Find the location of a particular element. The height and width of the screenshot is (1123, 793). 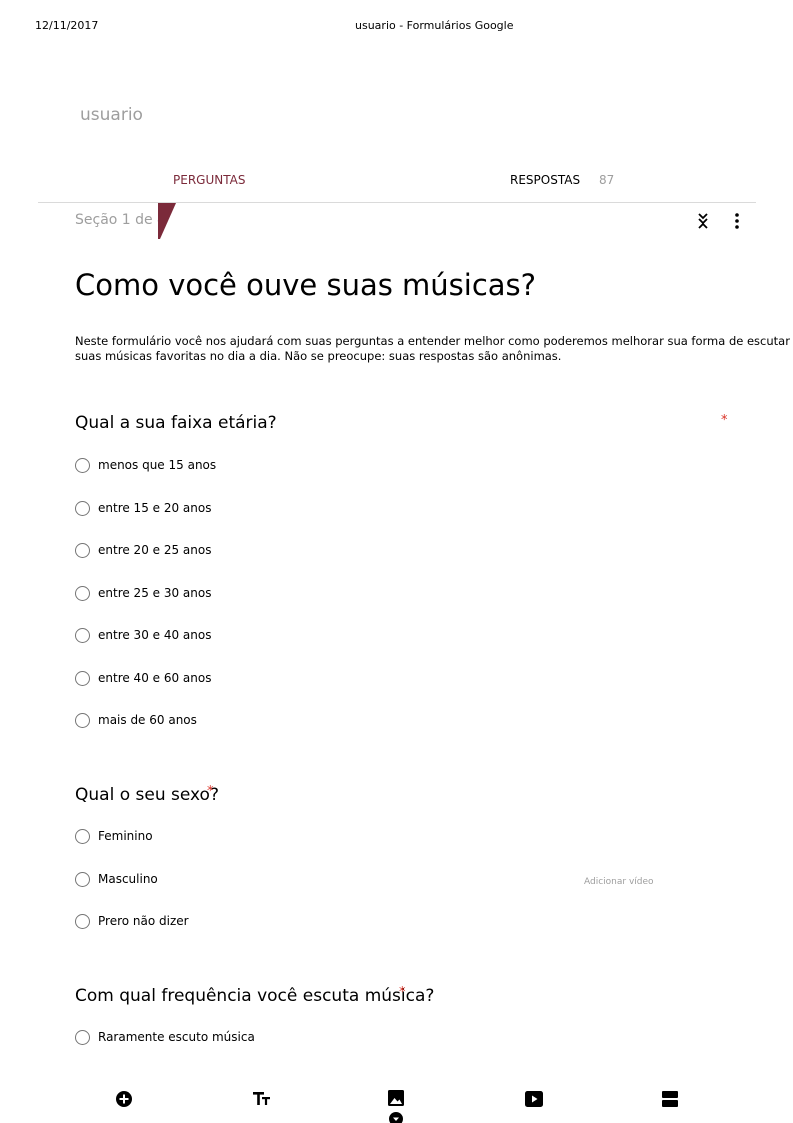

radio-option: Masculino is located at coordinates (116, 879).